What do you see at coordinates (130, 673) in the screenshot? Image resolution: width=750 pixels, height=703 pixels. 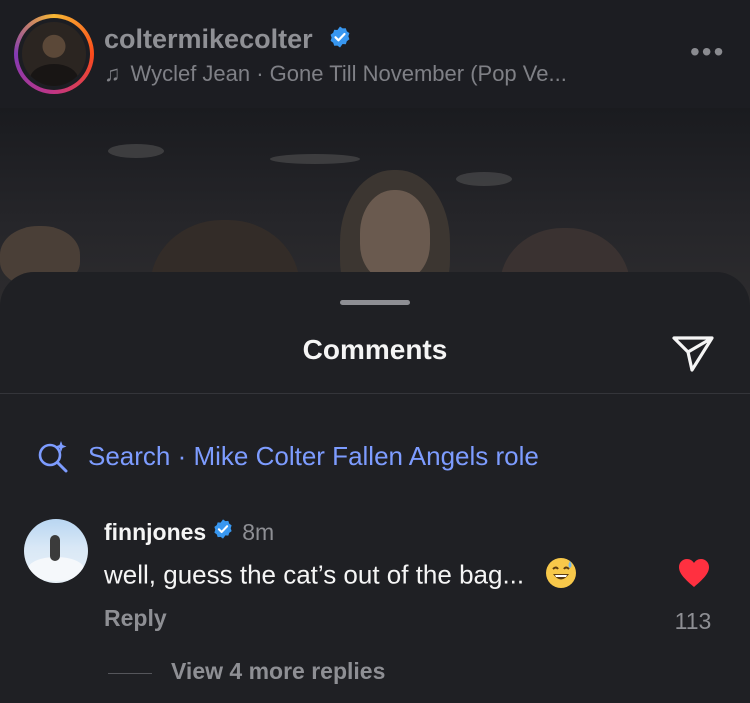 I see `replies-divider` at bounding box center [130, 673].